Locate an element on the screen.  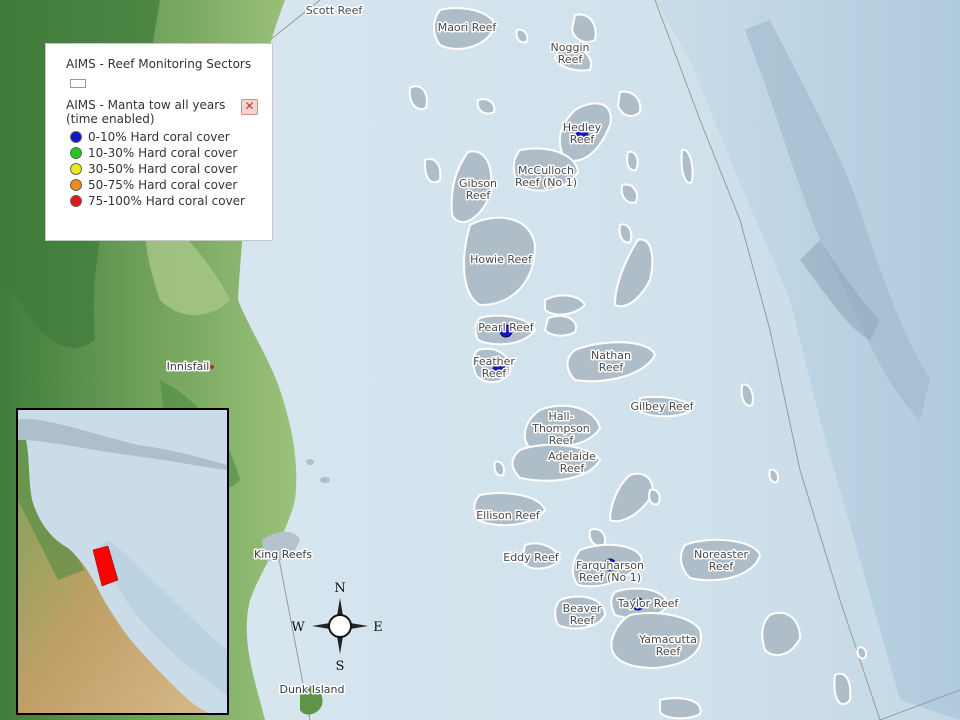
label-yamacutta-reef-2: Reef is located at coordinates (669, 651).